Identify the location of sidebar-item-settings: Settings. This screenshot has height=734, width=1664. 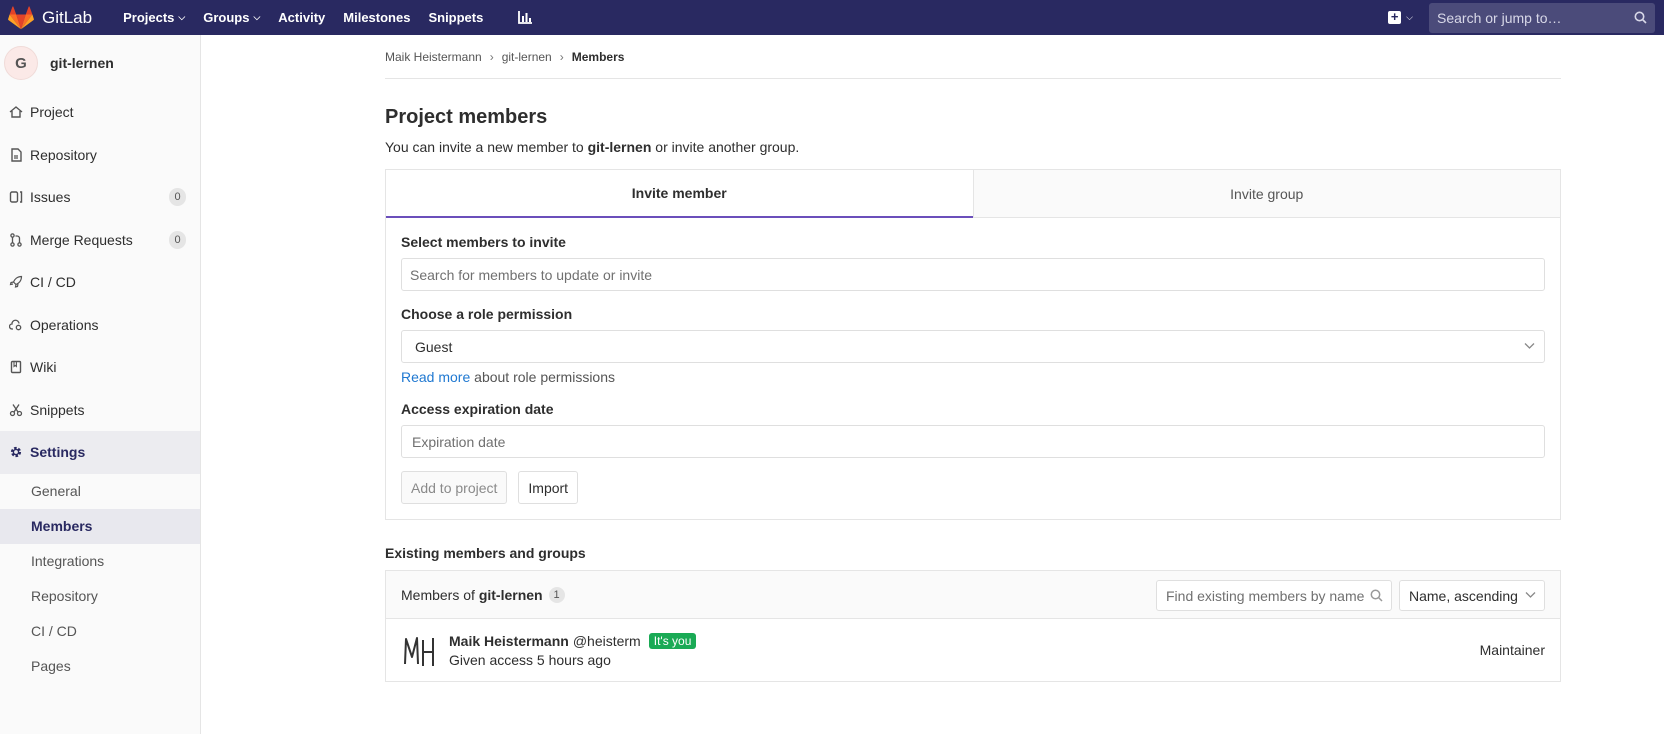
(100, 452).